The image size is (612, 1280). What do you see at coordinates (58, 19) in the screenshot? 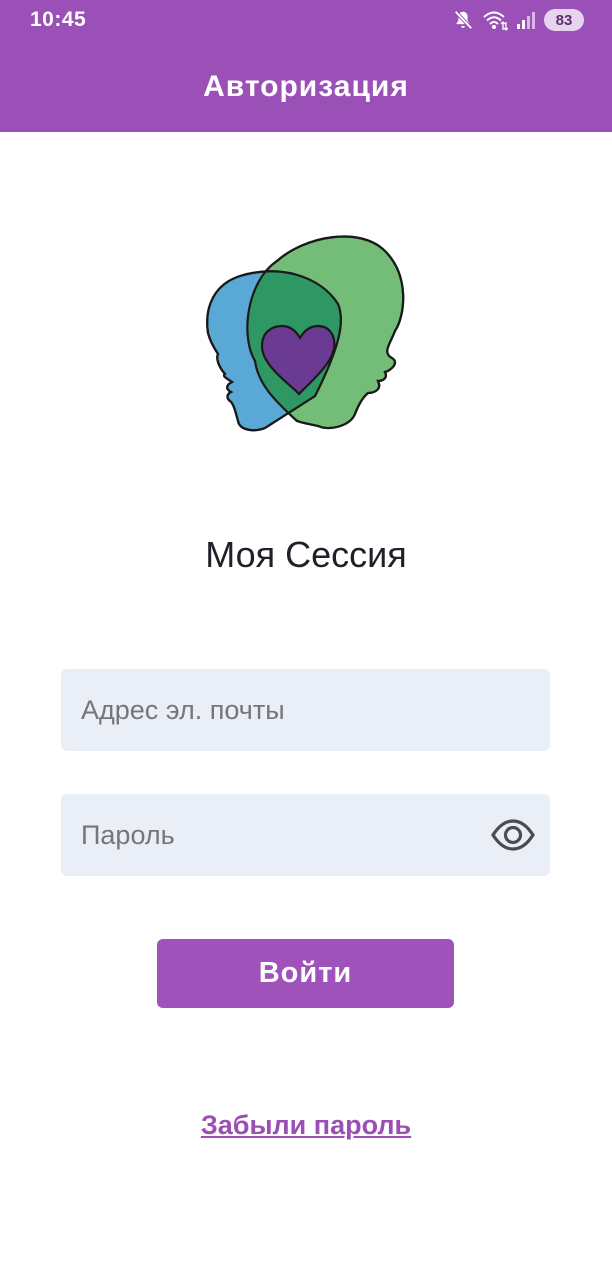
I see `status-time: 10:45` at bounding box center [58, 19].